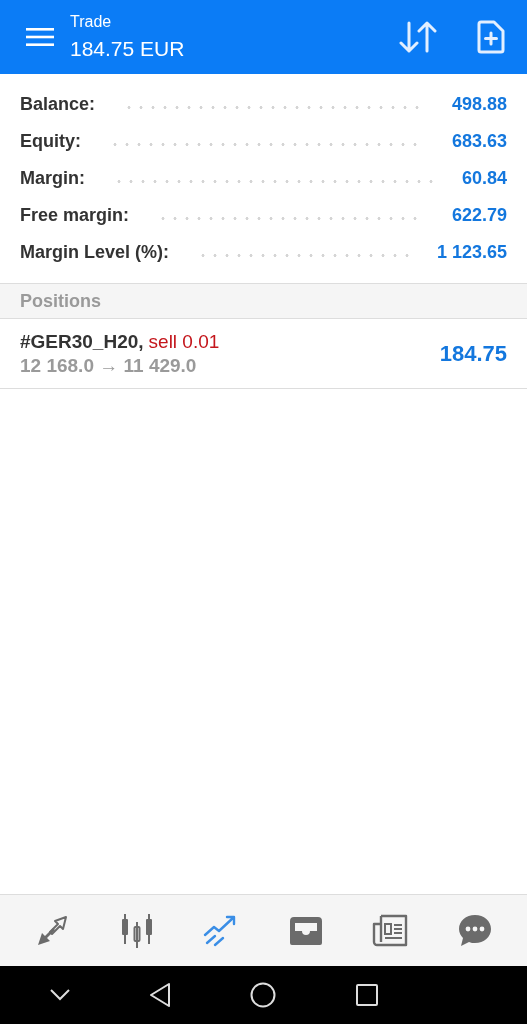 The height and width of the screenshot is (1024, 527). I want to click on section-title: Positions, so click(60, 301).